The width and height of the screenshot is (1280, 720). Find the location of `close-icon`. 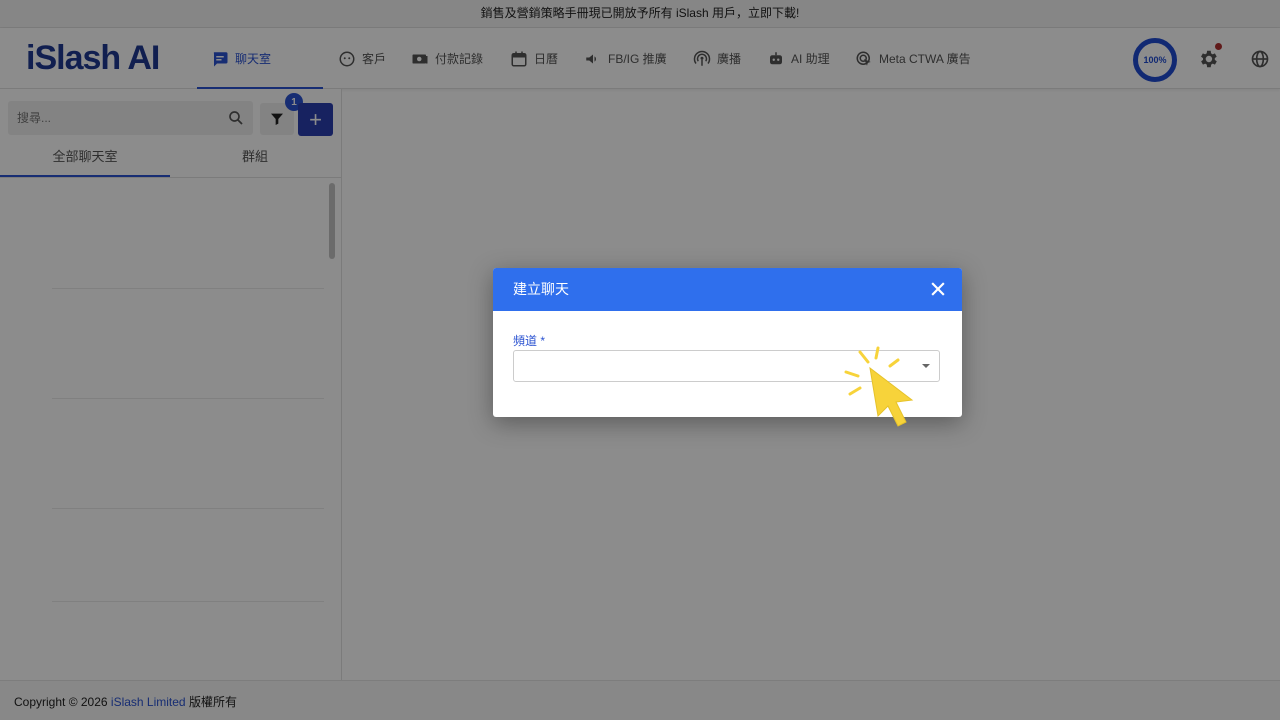

close-icon is located at coordinates (938, 289).